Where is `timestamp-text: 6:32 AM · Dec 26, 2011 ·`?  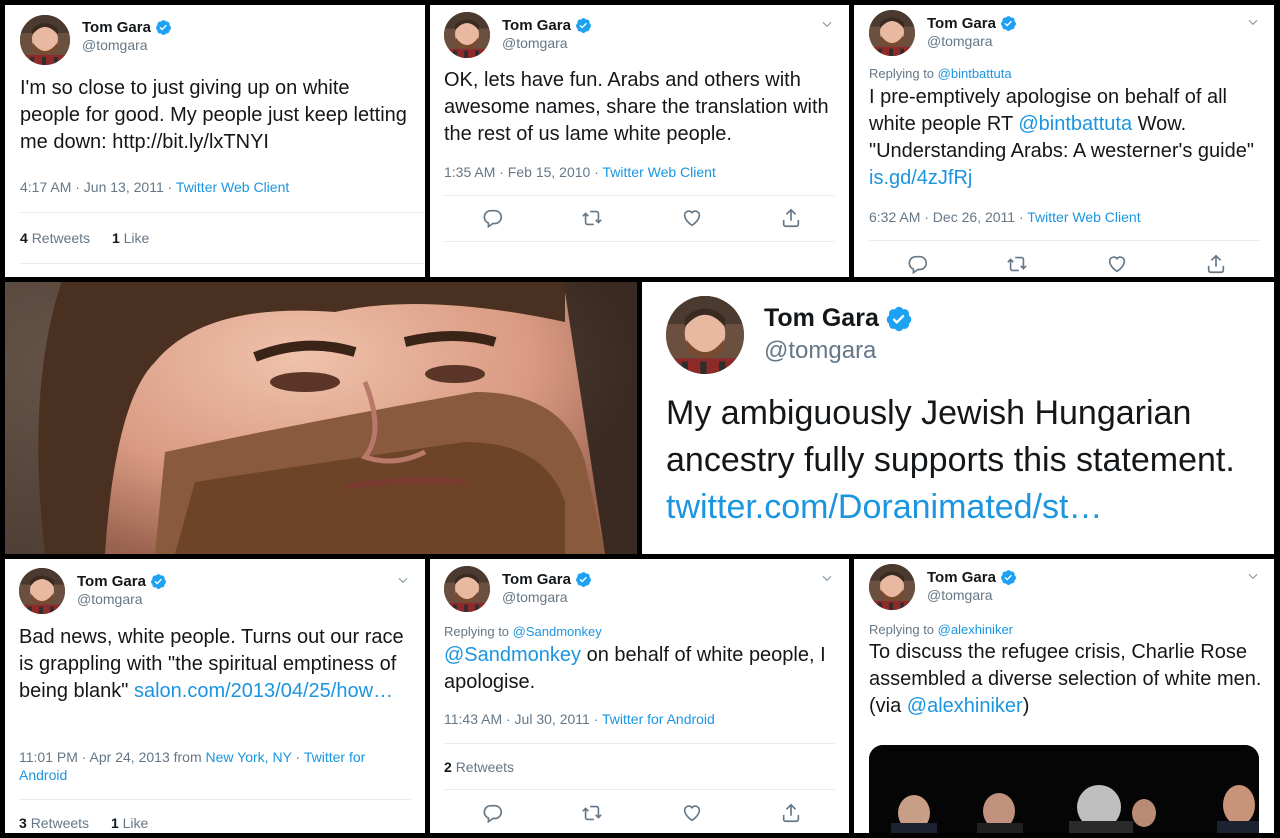 timestamp-text: 6:32 AM · Dec 26, 2011 · is located at coordinates (948, 217).